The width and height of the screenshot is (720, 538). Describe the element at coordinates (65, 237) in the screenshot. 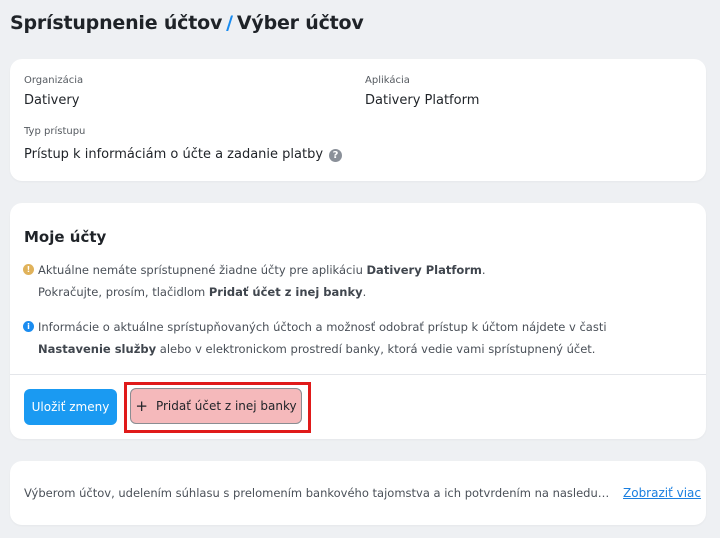

I see `accounts-heading: Moje účty` at that location.